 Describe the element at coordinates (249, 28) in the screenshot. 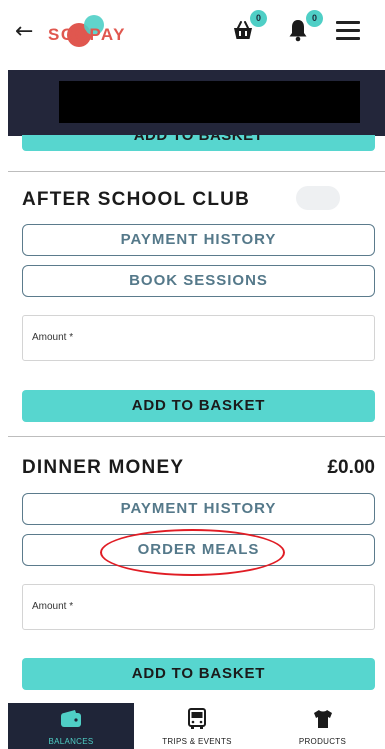

I see `basket-button: 0` at that location.